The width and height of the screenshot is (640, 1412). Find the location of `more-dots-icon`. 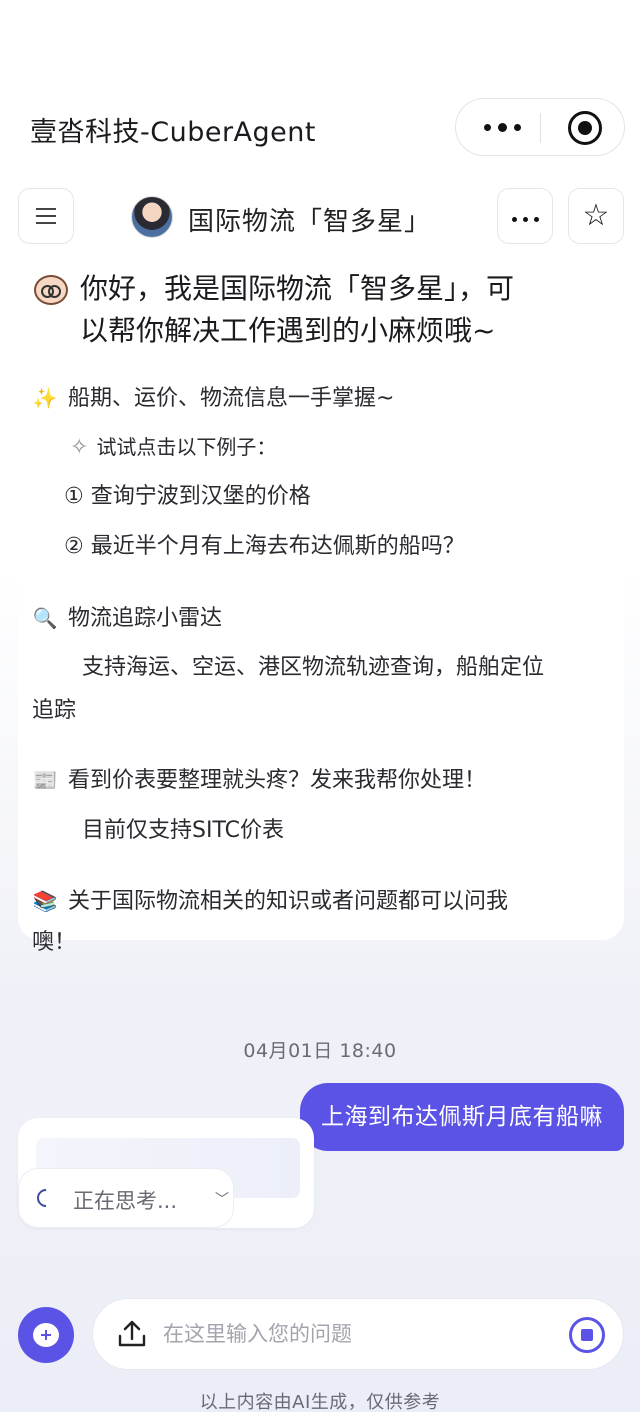

more-dots-icon is located at coordinates (510, 127).